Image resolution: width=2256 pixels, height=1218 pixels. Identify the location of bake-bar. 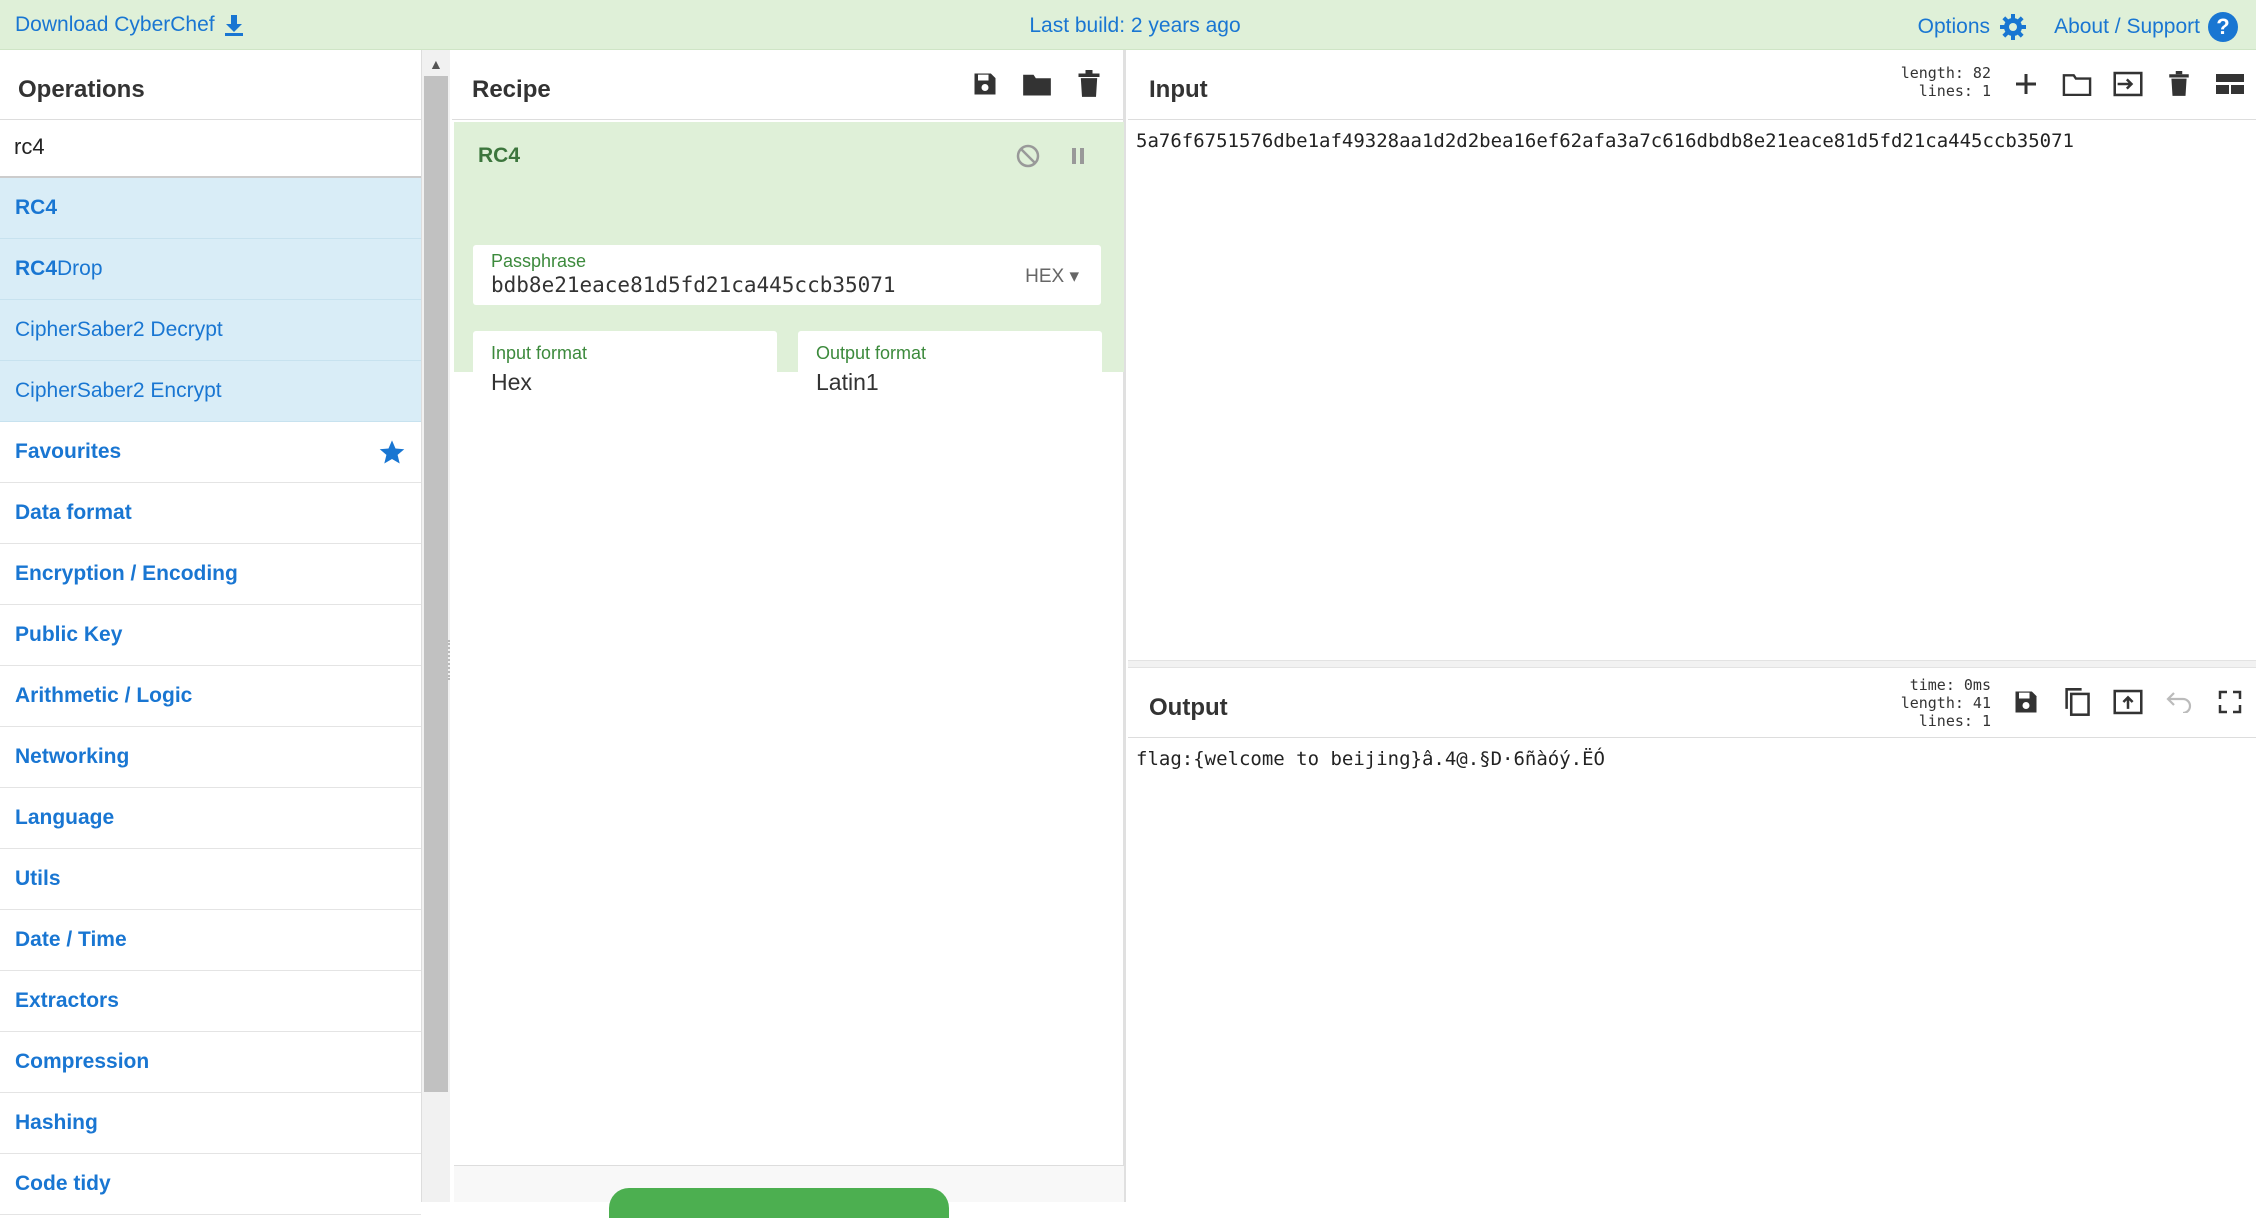
(789, 1191).